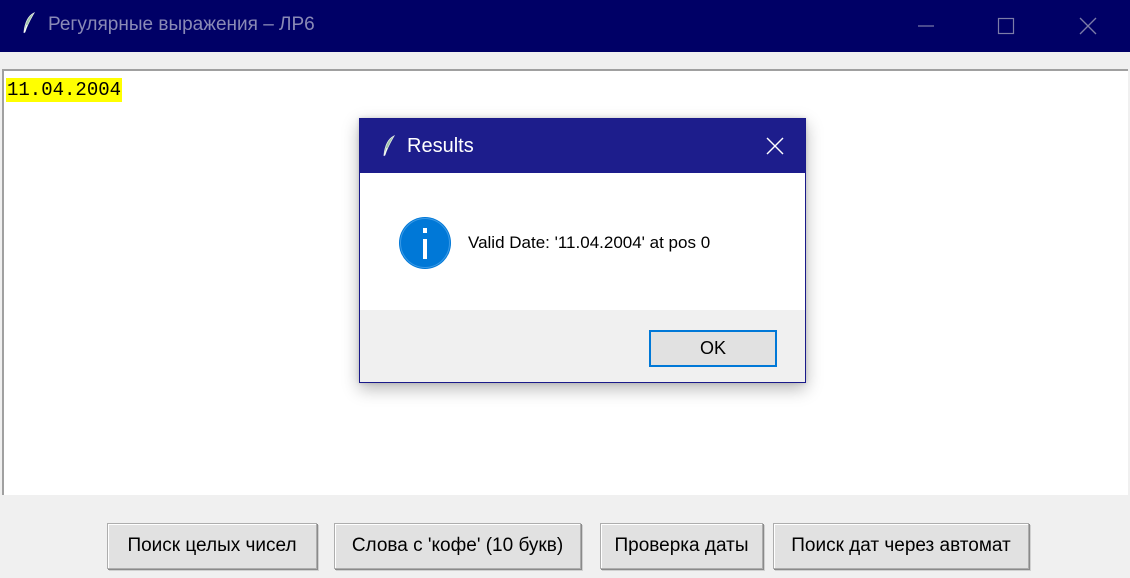 The width and height of the screenshot is (1130, 578). Describe the element at coordinates (425, 243) in the screenshot. I see `info-icon` at that location.